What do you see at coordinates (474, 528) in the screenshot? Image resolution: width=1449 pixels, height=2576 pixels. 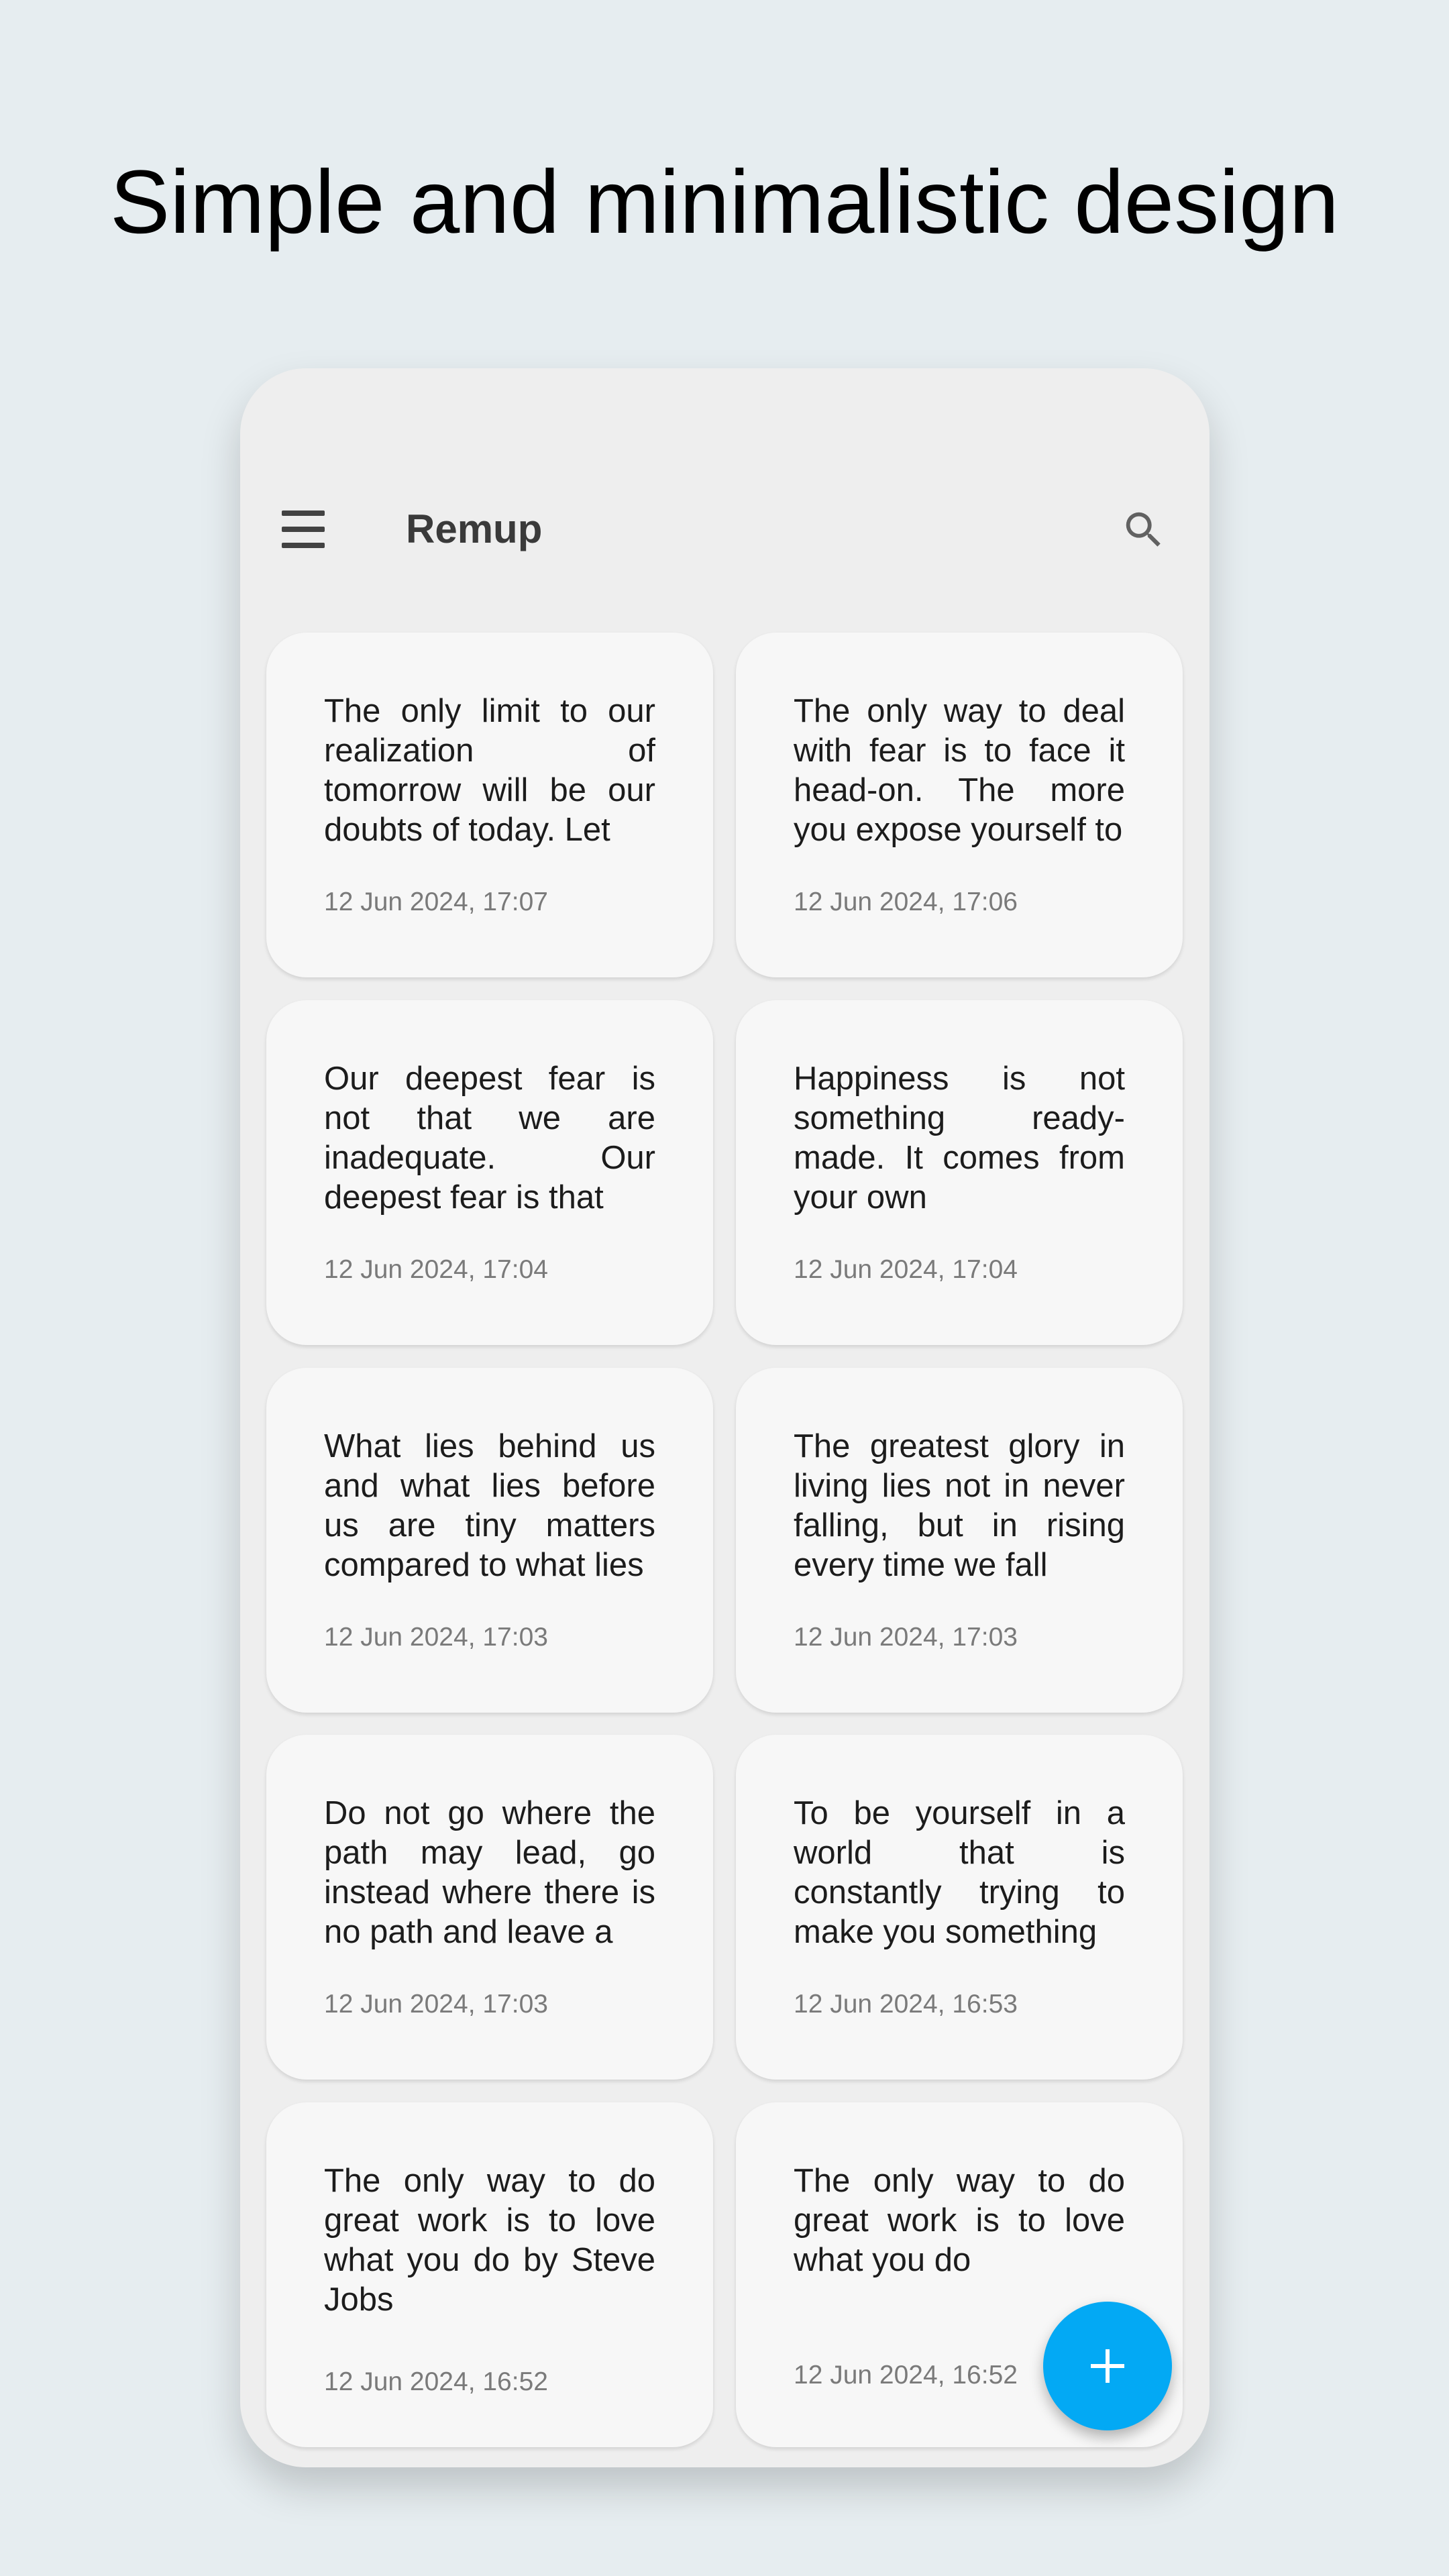 I see `app-title: Remup` at bounding box center [474, 528].